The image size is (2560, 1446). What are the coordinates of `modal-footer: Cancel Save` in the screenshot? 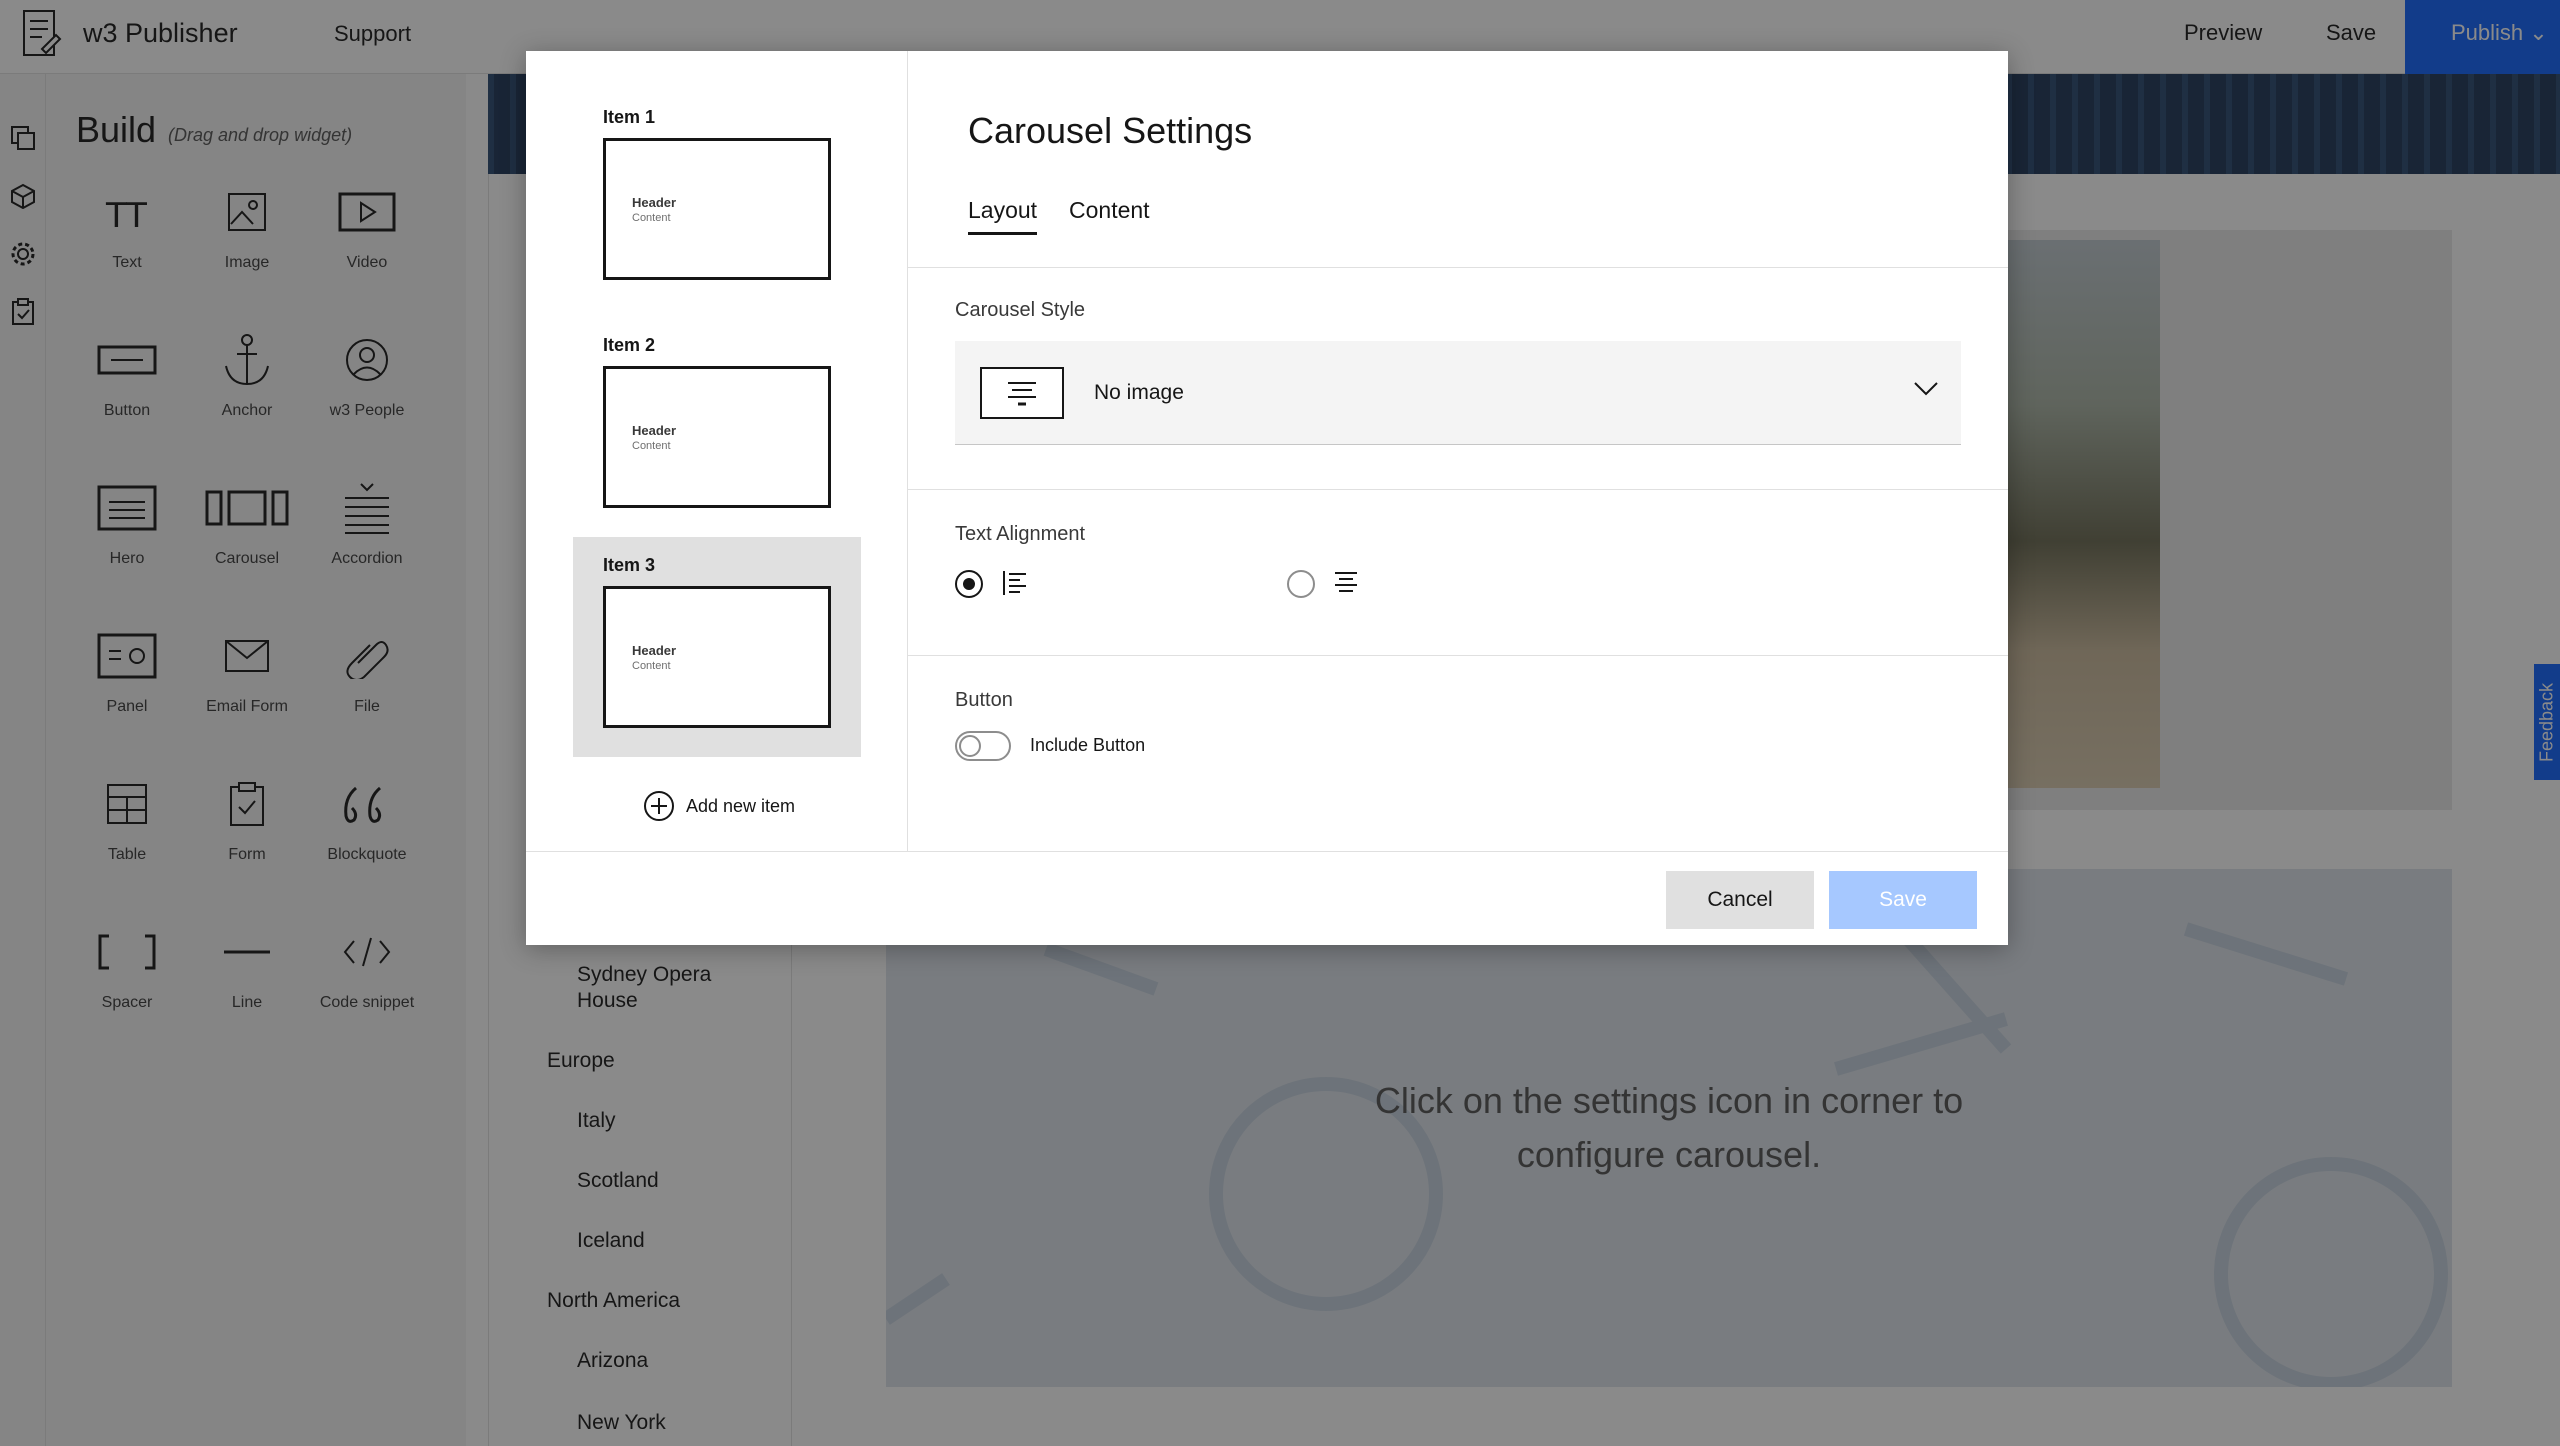 It's located at (1267, 898).